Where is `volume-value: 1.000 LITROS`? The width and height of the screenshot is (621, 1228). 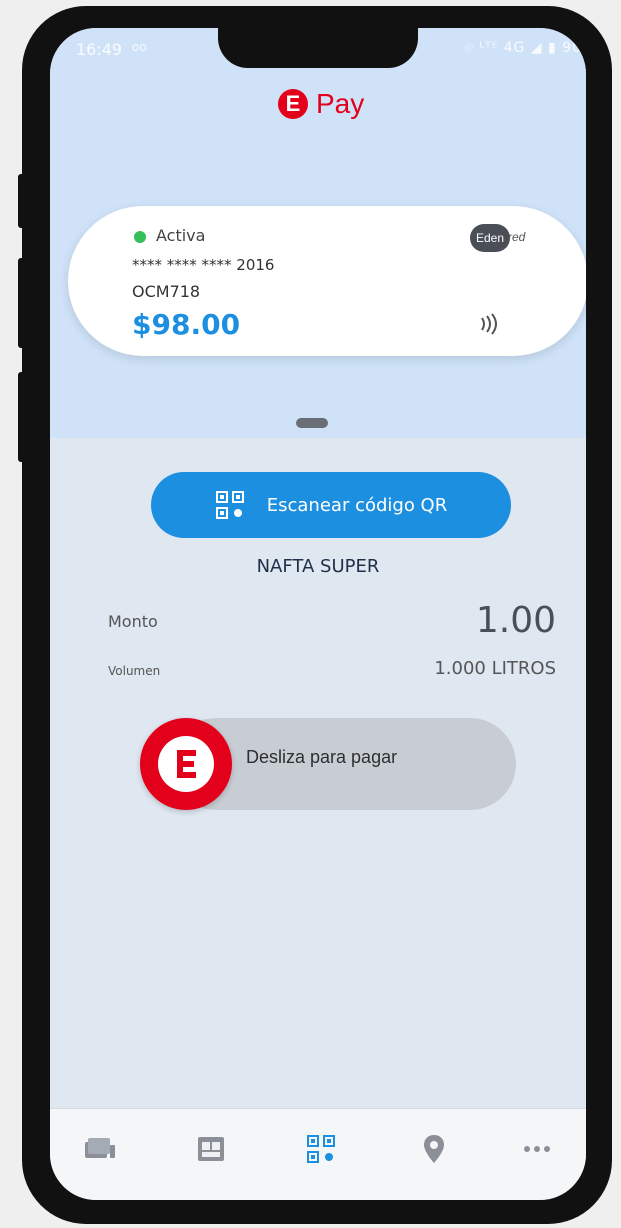 volume-value: 1.000 LITROS is located at coordinates (495, 668).